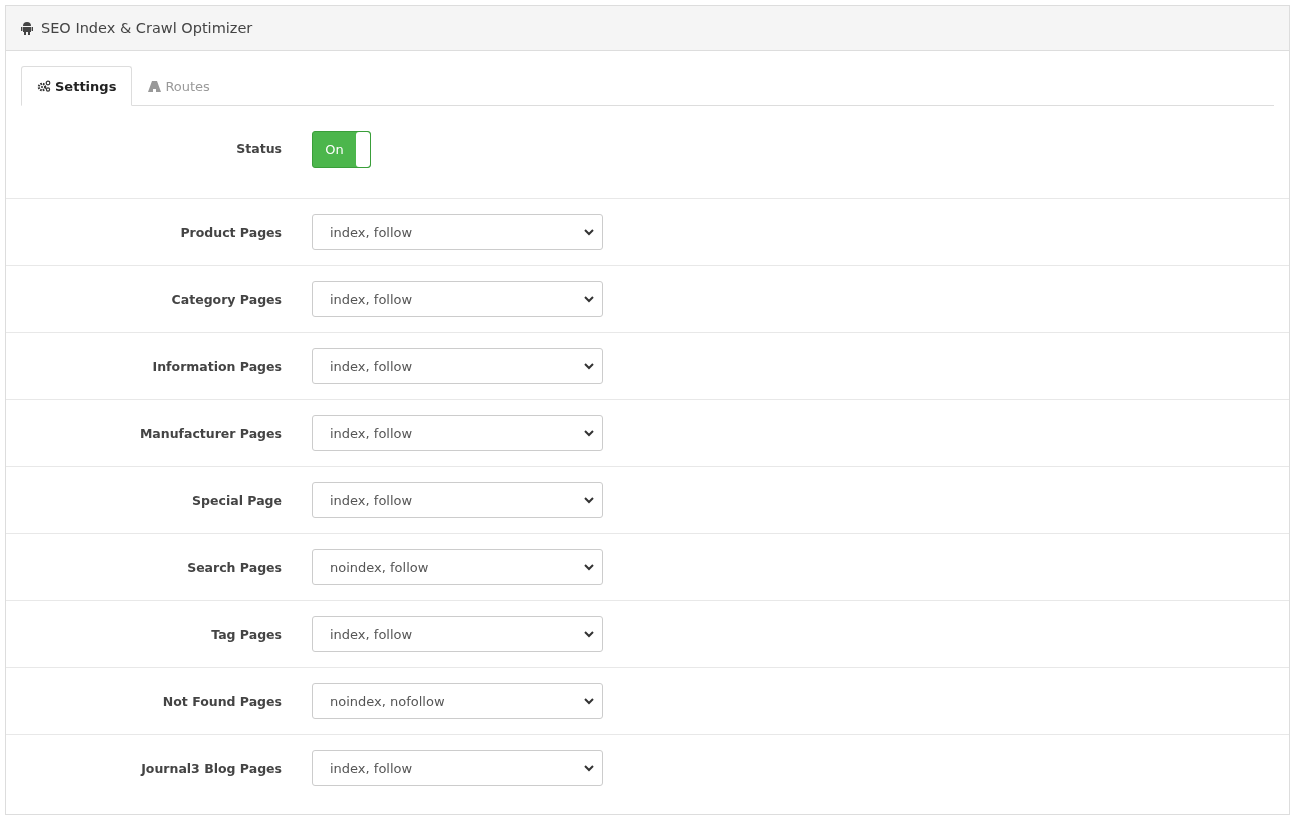  Describe the element at coordinates (44, 86) in the screenshot. I see `gears-icon` at that location.